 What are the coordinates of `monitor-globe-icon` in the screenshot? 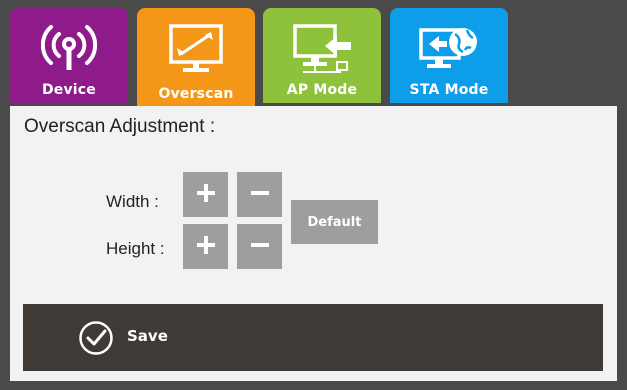 It's located at (449, 51).